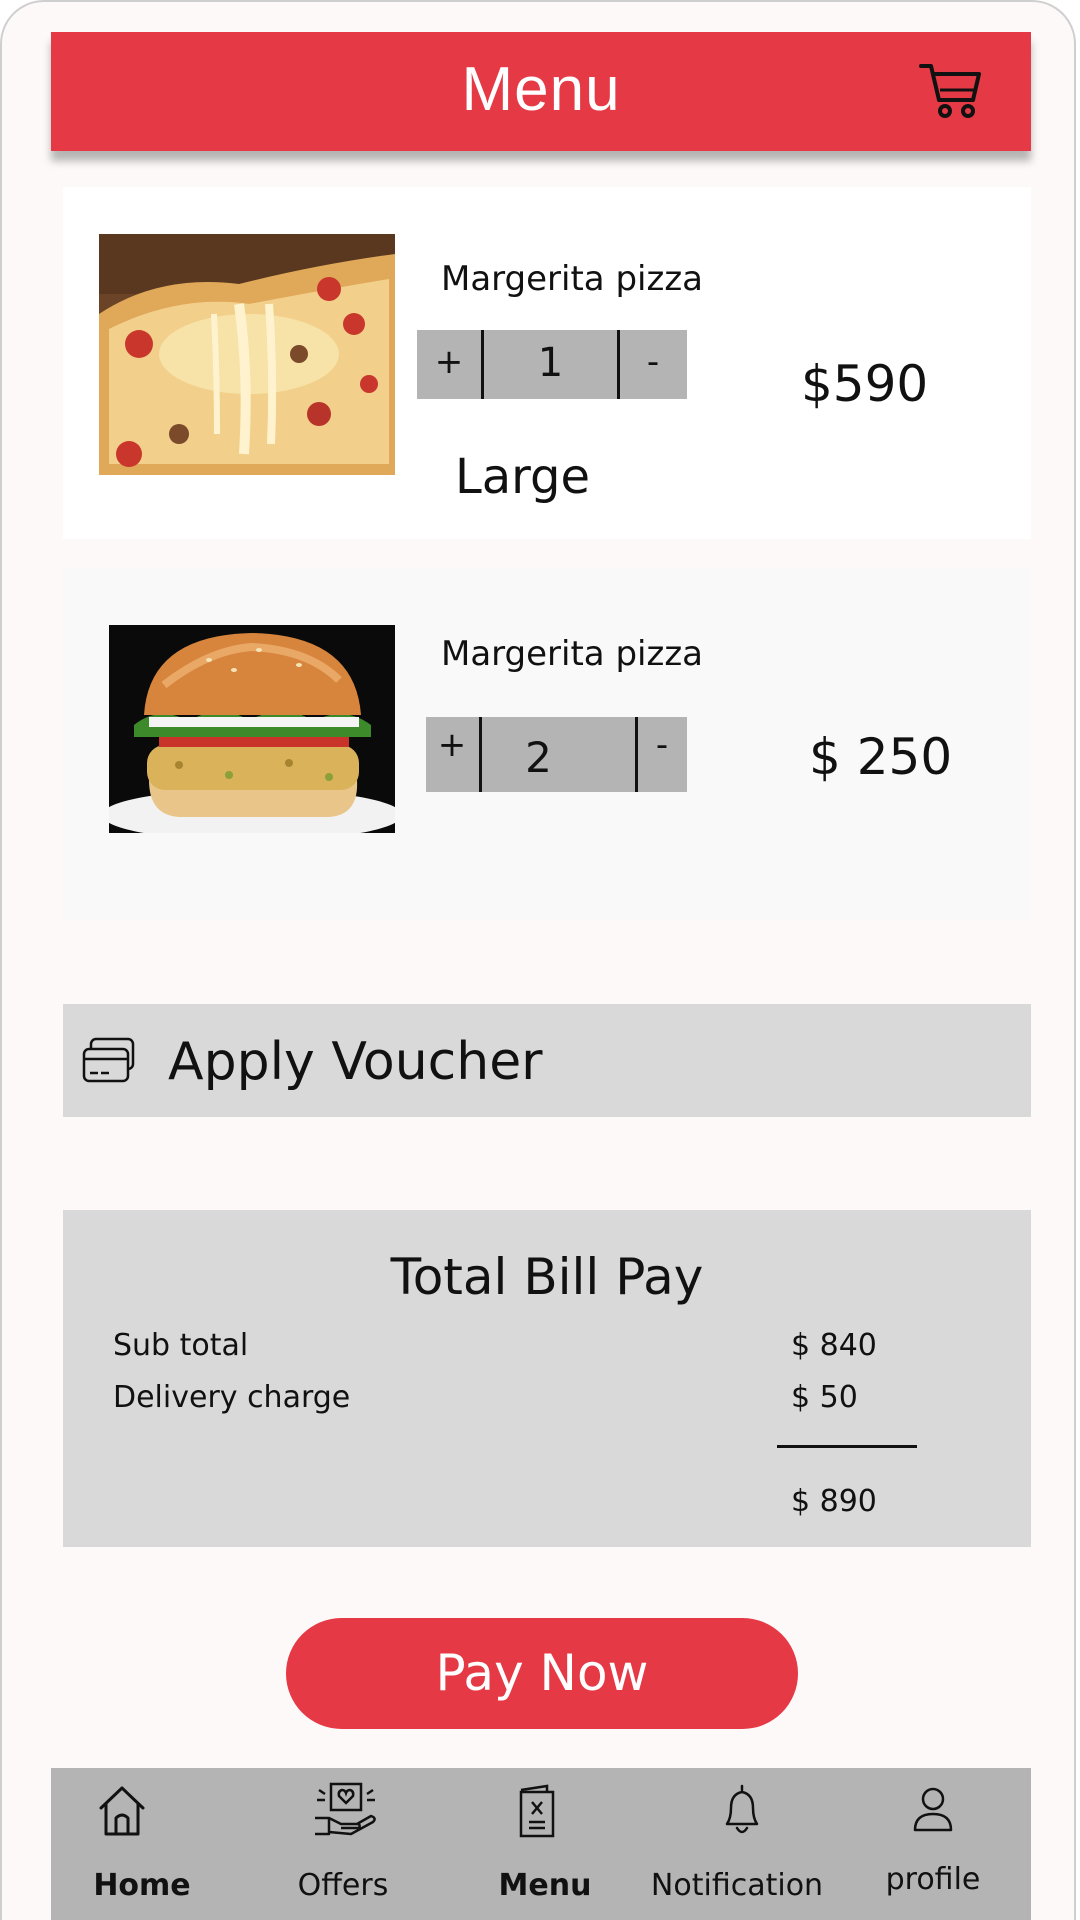 The width and height of the screenshot is (1080, 1920). I want to click on voucher-label: Apply Voucher, so click(355, 1062).